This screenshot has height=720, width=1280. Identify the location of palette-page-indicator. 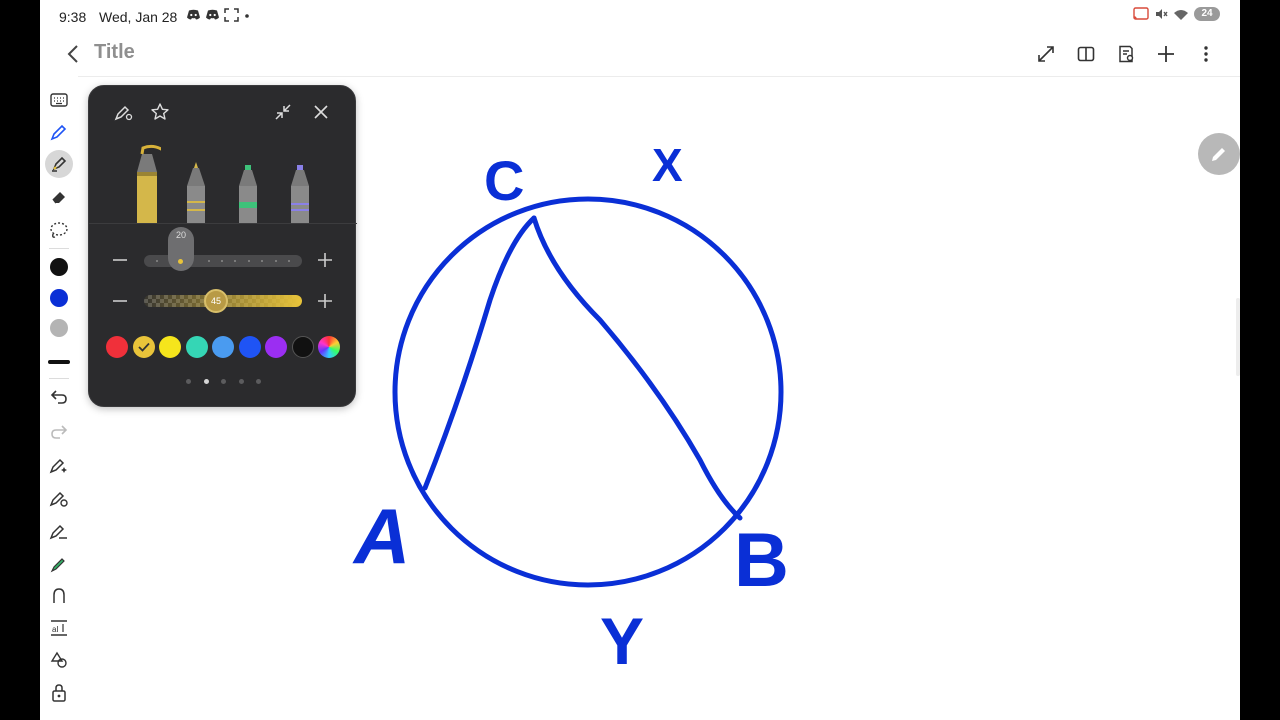
(223, 382).